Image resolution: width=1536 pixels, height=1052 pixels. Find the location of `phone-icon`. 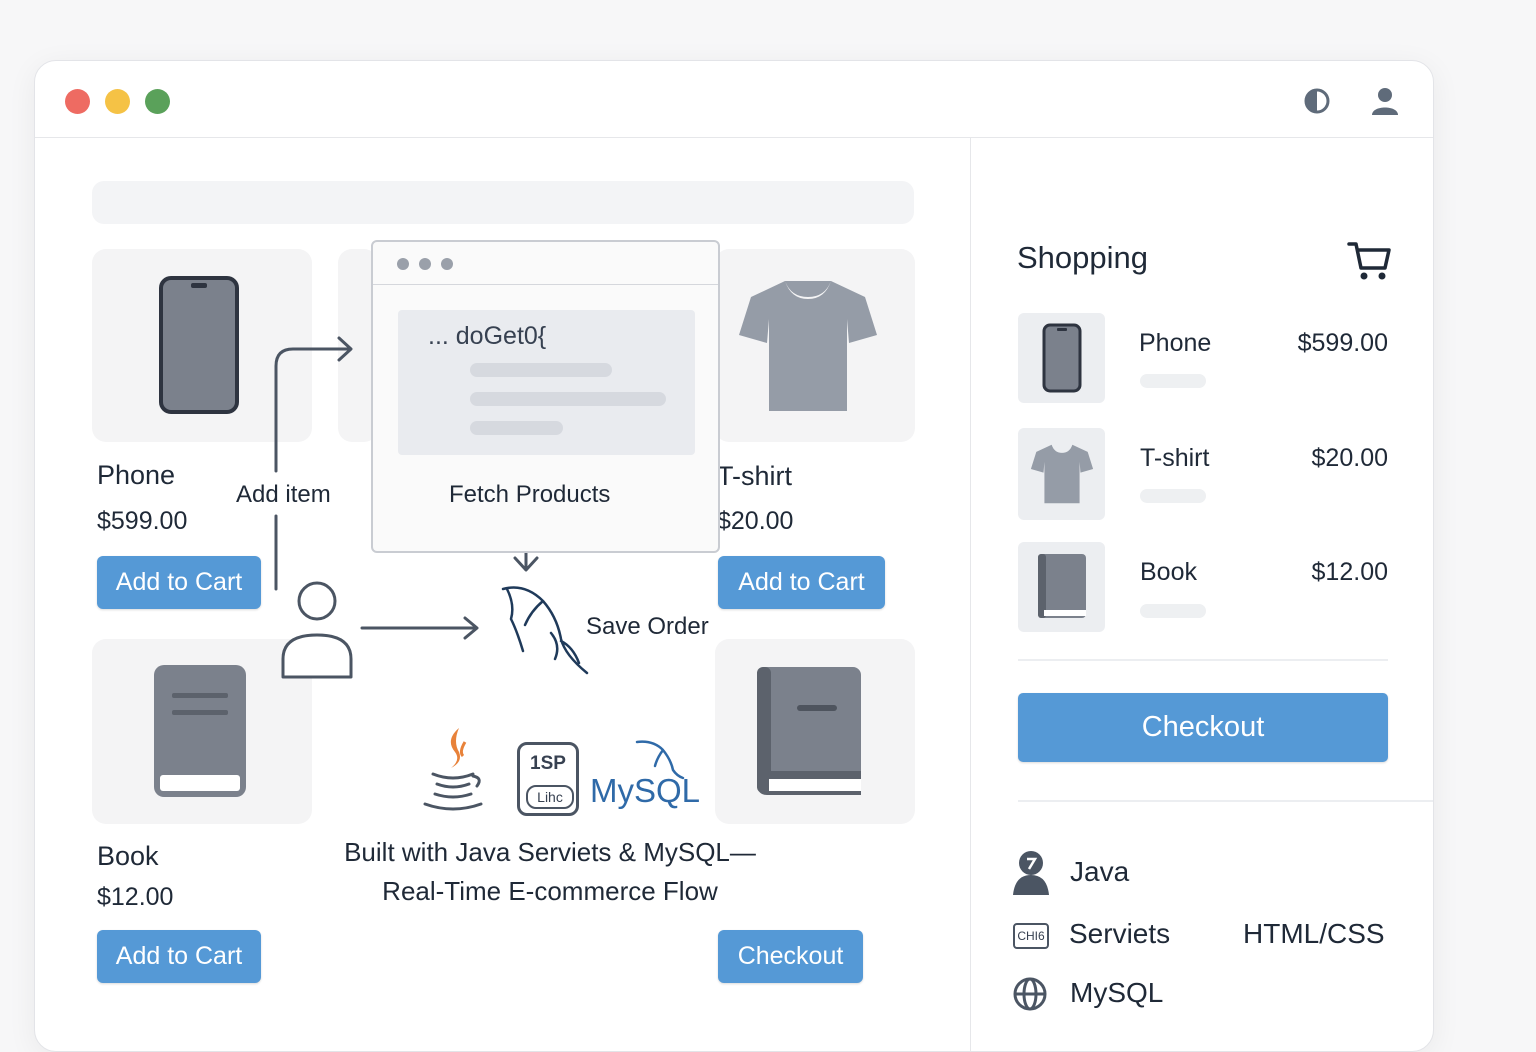

phone-icon is located at coordinates (1062, 358).